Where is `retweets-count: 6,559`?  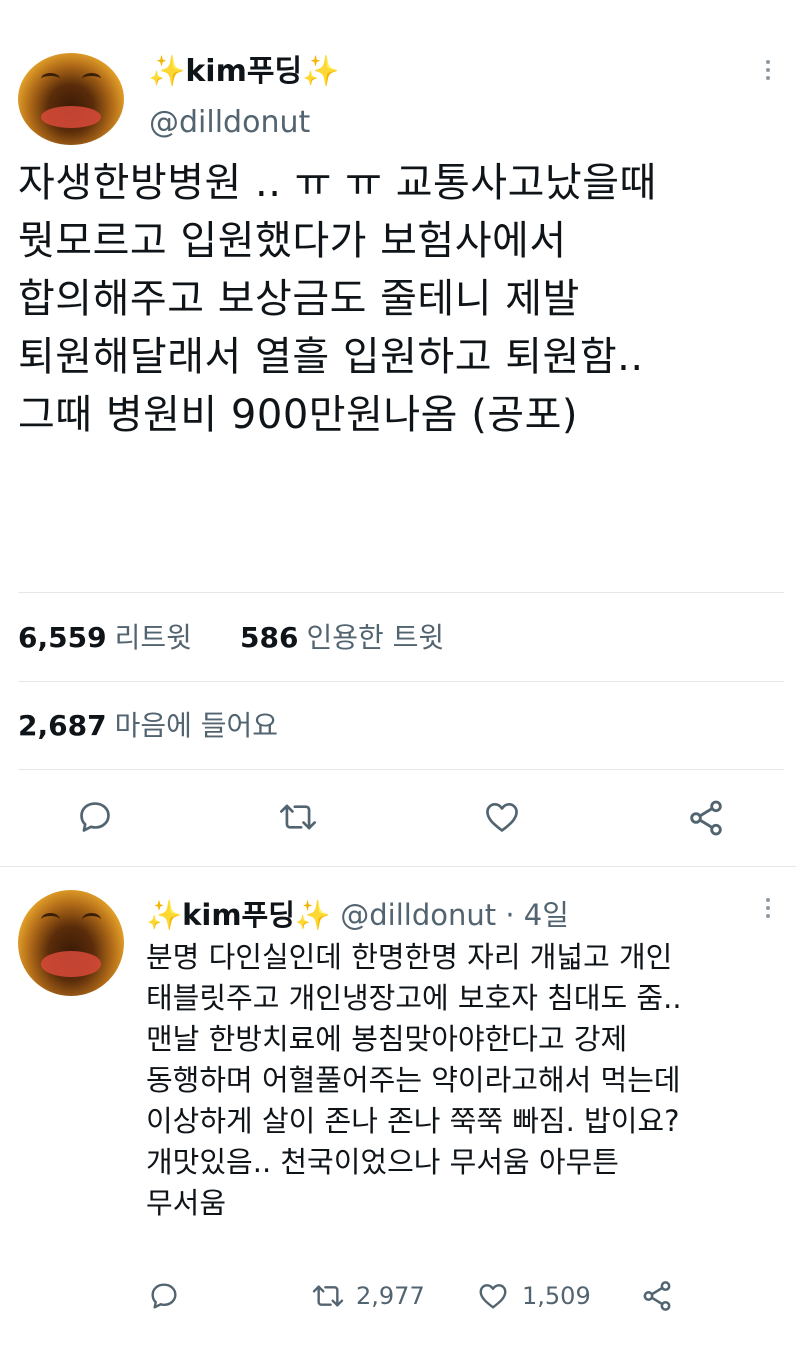
retweets-count: 6,559 is located at coordinates (62, 637).